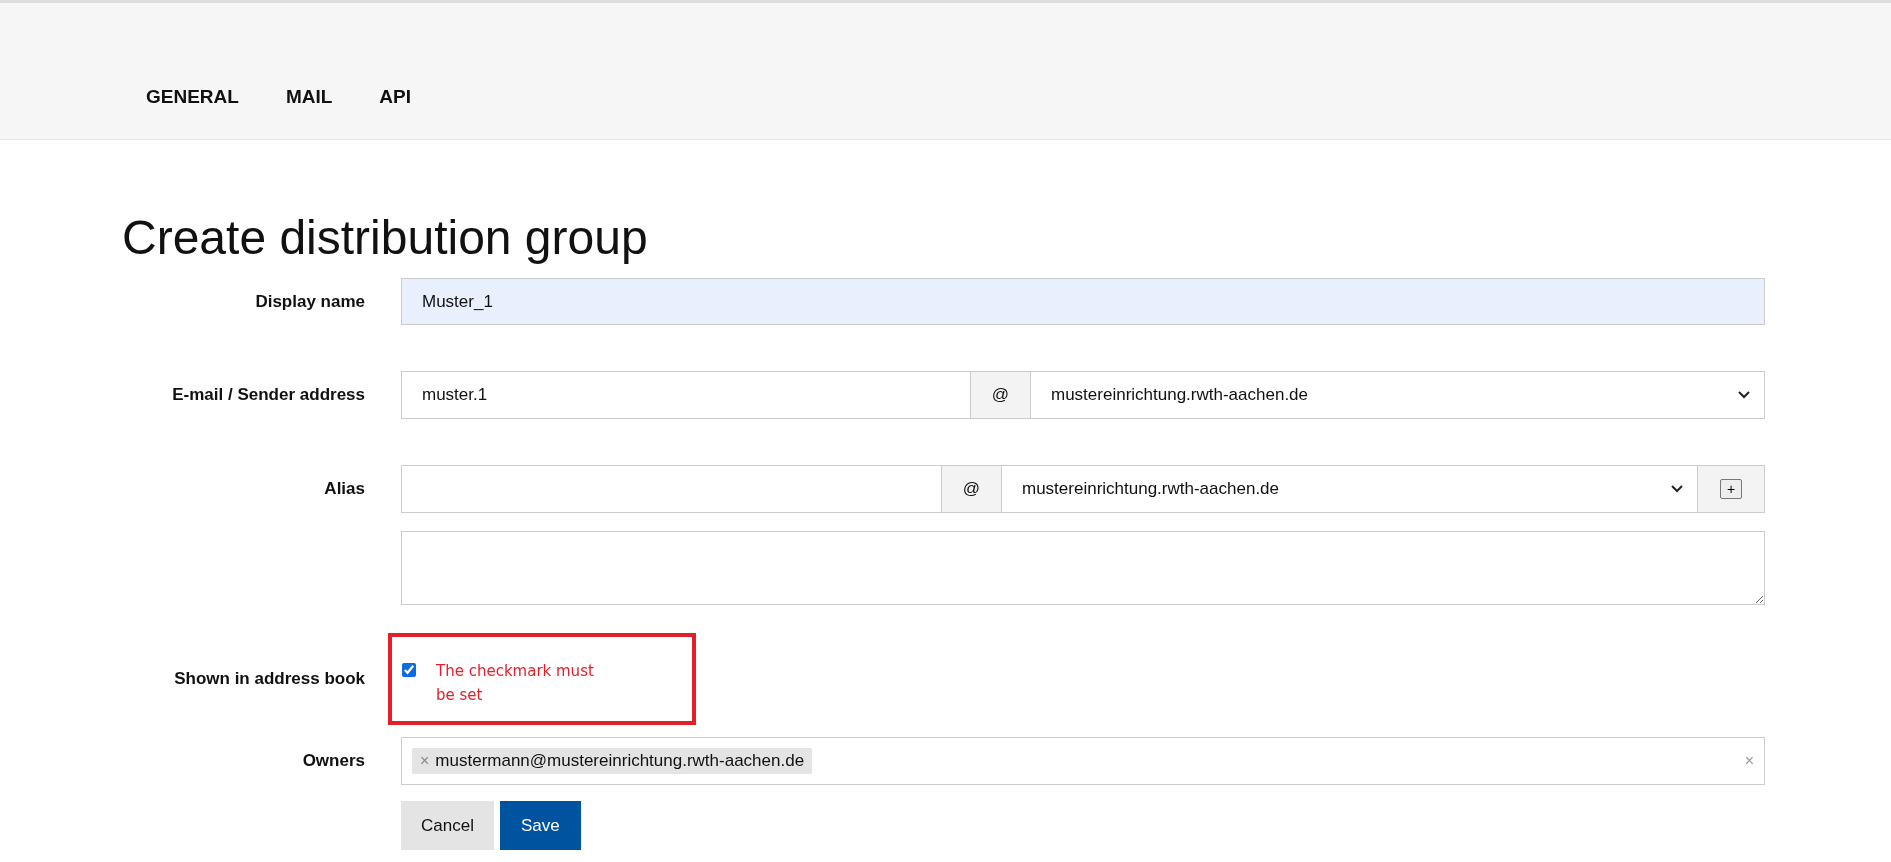 Image resolution: width=1891 pixels, height=862 pixels. I want to click on field-label: E-mail / Sender address, so click(268, 395).